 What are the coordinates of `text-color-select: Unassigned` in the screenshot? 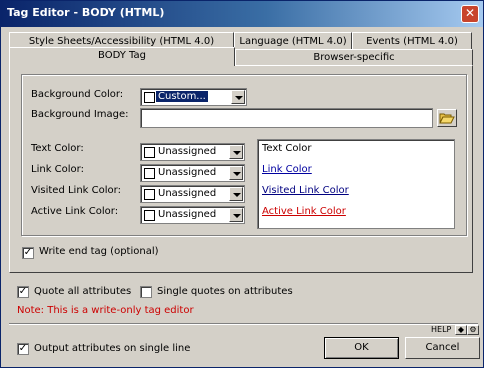 It's located at (192, 152).